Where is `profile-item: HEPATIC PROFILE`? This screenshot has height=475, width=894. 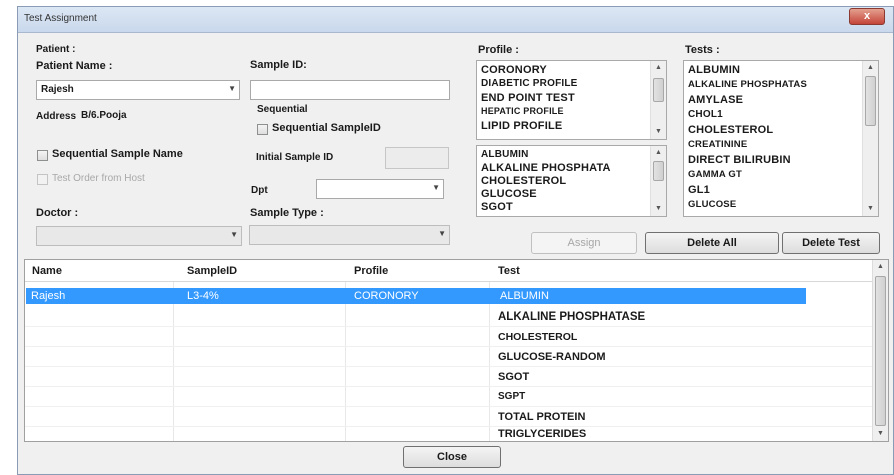 profile-item: HEPATIC PROFILE is located at coordinates (522, 111).